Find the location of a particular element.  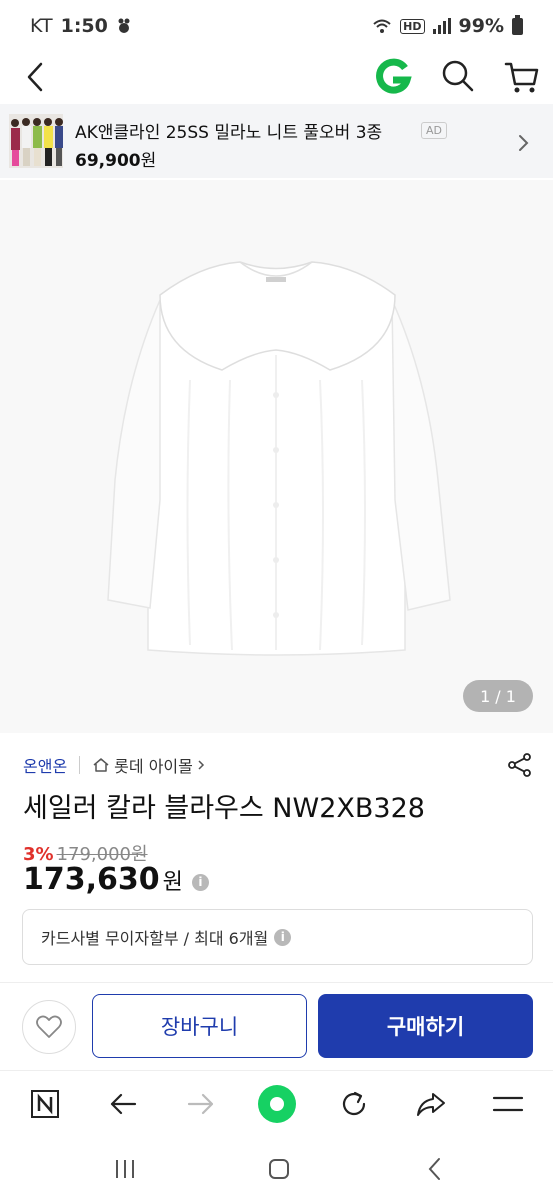

store-name: 롯데 아이몰 is located at coordinates (153, 766).